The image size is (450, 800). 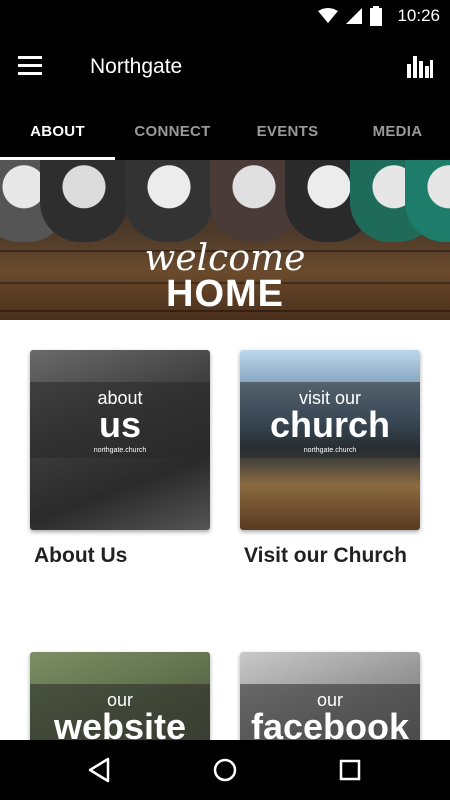 I want to click on status-time: 10:26, so click(x=418, y=15).